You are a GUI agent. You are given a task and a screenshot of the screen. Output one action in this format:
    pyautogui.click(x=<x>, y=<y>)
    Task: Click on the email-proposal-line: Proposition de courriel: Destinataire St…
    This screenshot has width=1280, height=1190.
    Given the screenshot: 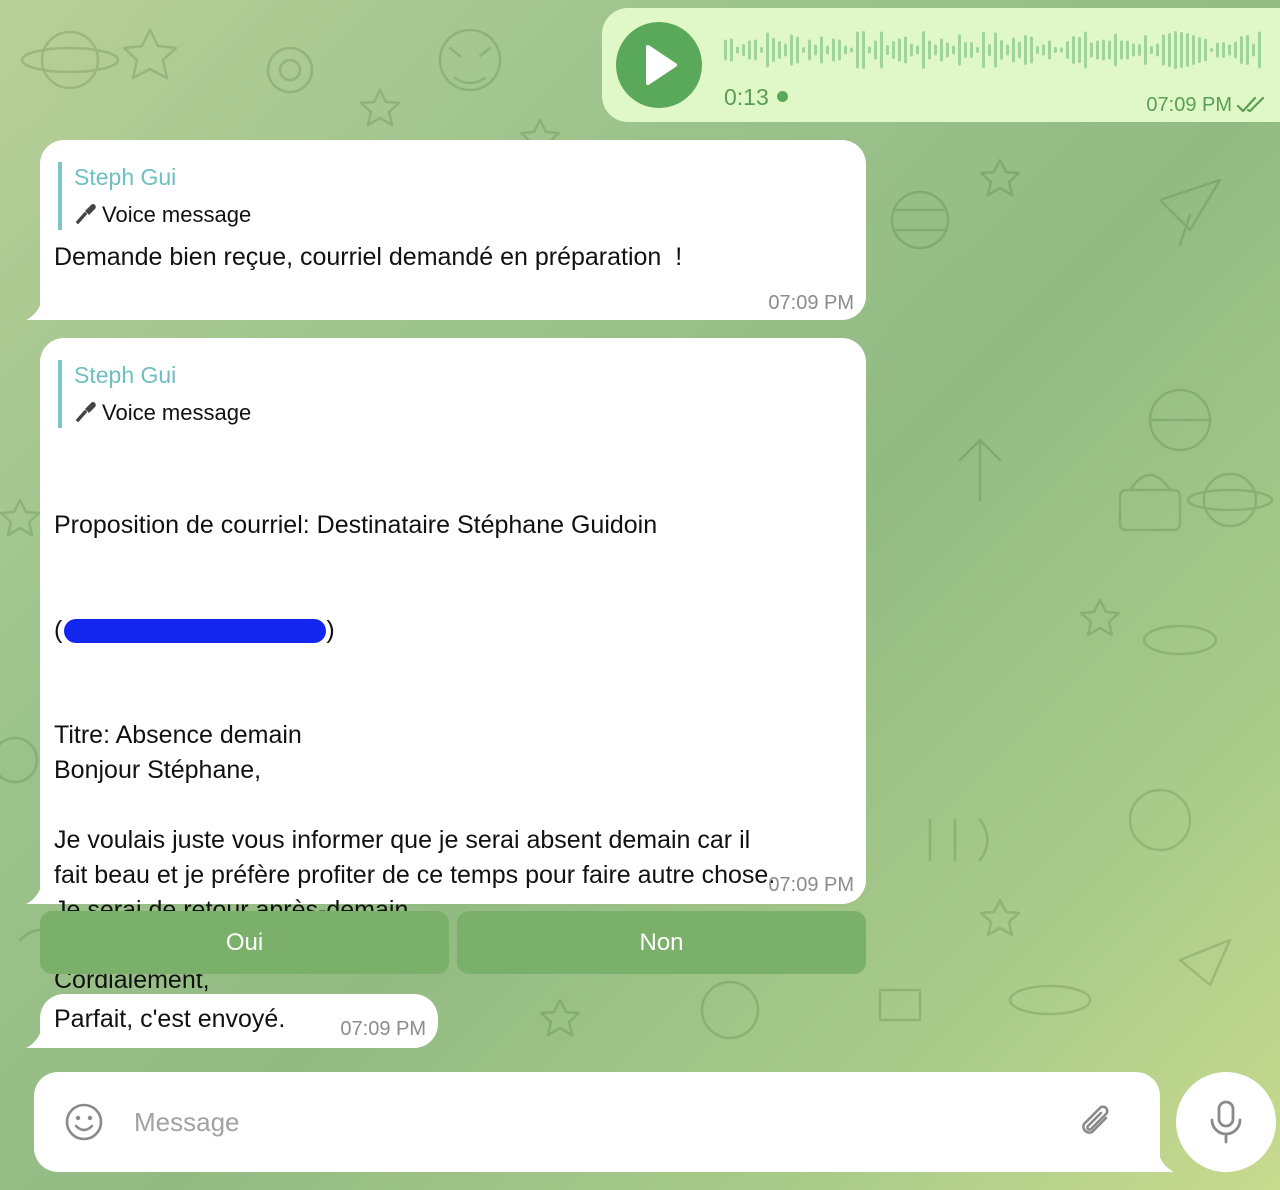 What is the action you would take?
    pyautogui.click(x=356, y=525)
    